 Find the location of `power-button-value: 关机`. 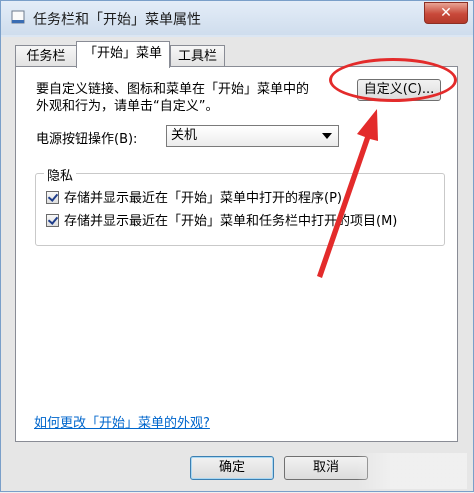

power-button-value: 关机 is located at coordinates (184, 135).